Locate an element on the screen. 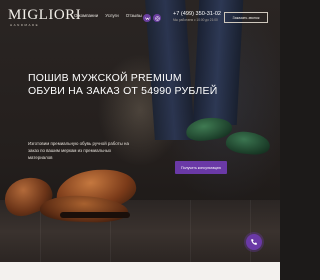  shoe-sole-image is located at coordinates (95, 215).